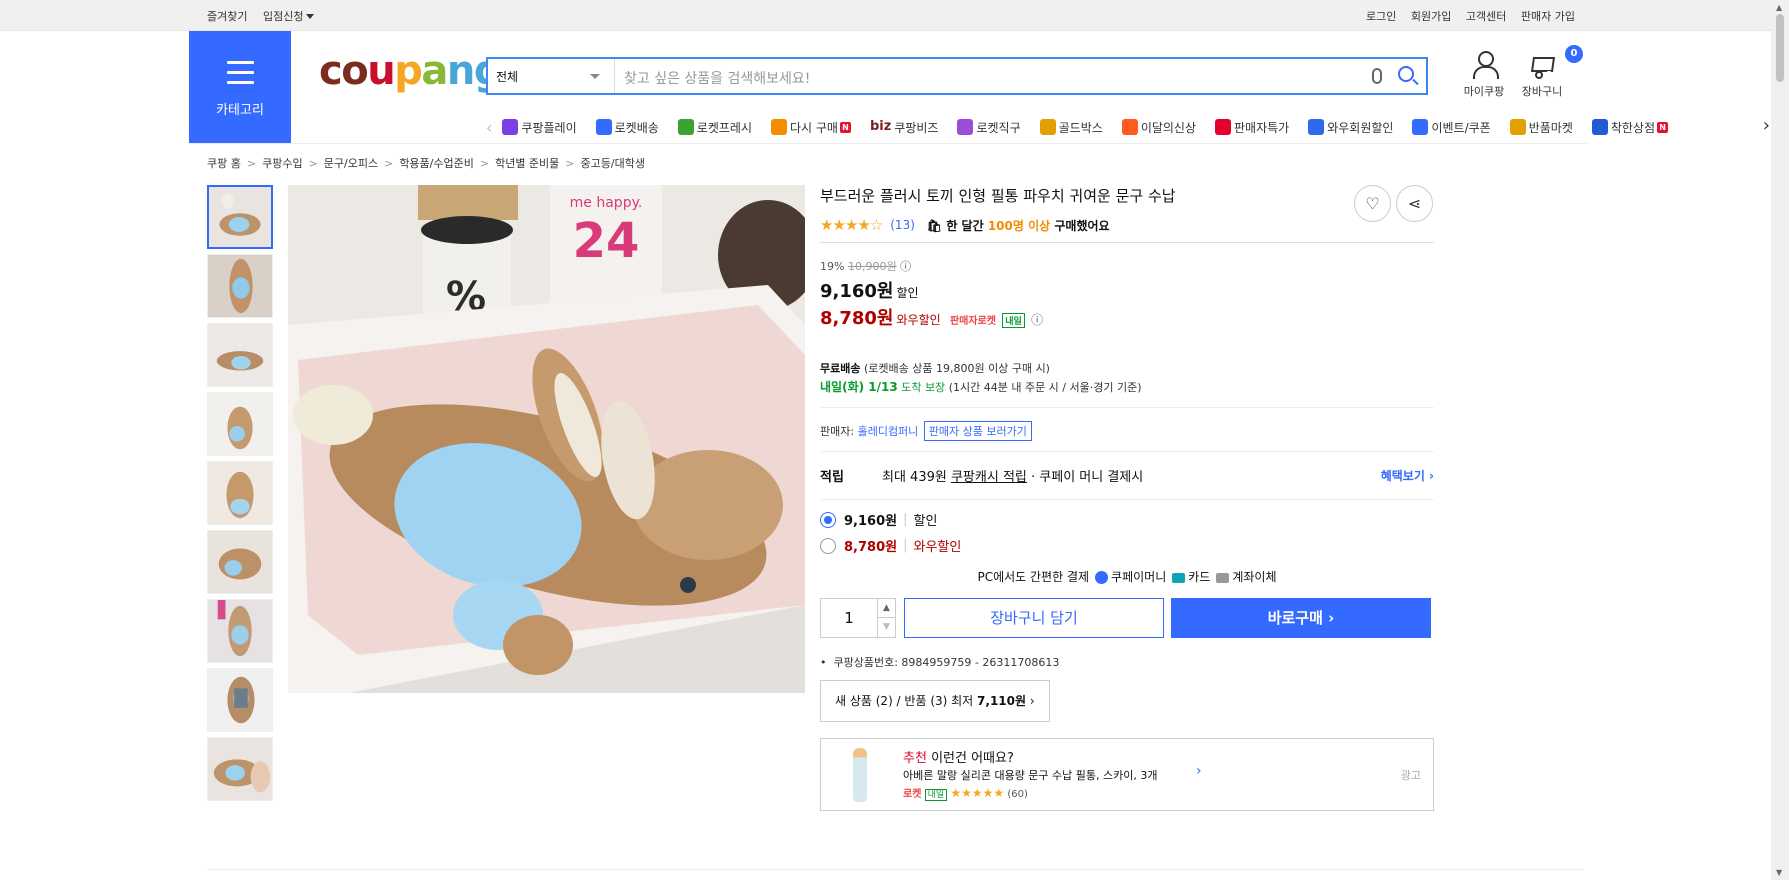 This screenshot has height=880, width=1789. I want to click on increase-icon: ▲, so click(886, 608).